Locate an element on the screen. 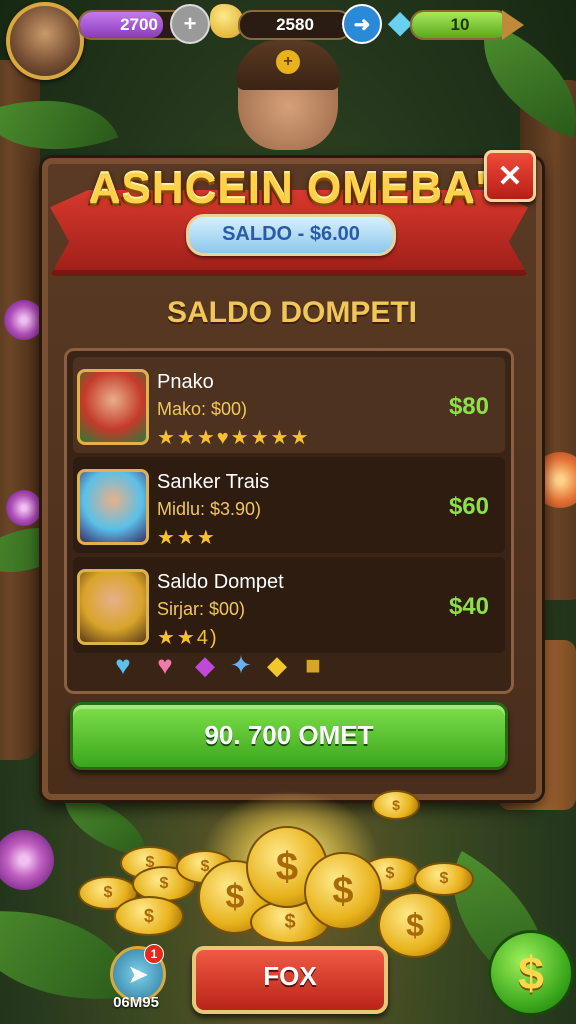  close-icon: ✕ is located at coordinates (510, 176).